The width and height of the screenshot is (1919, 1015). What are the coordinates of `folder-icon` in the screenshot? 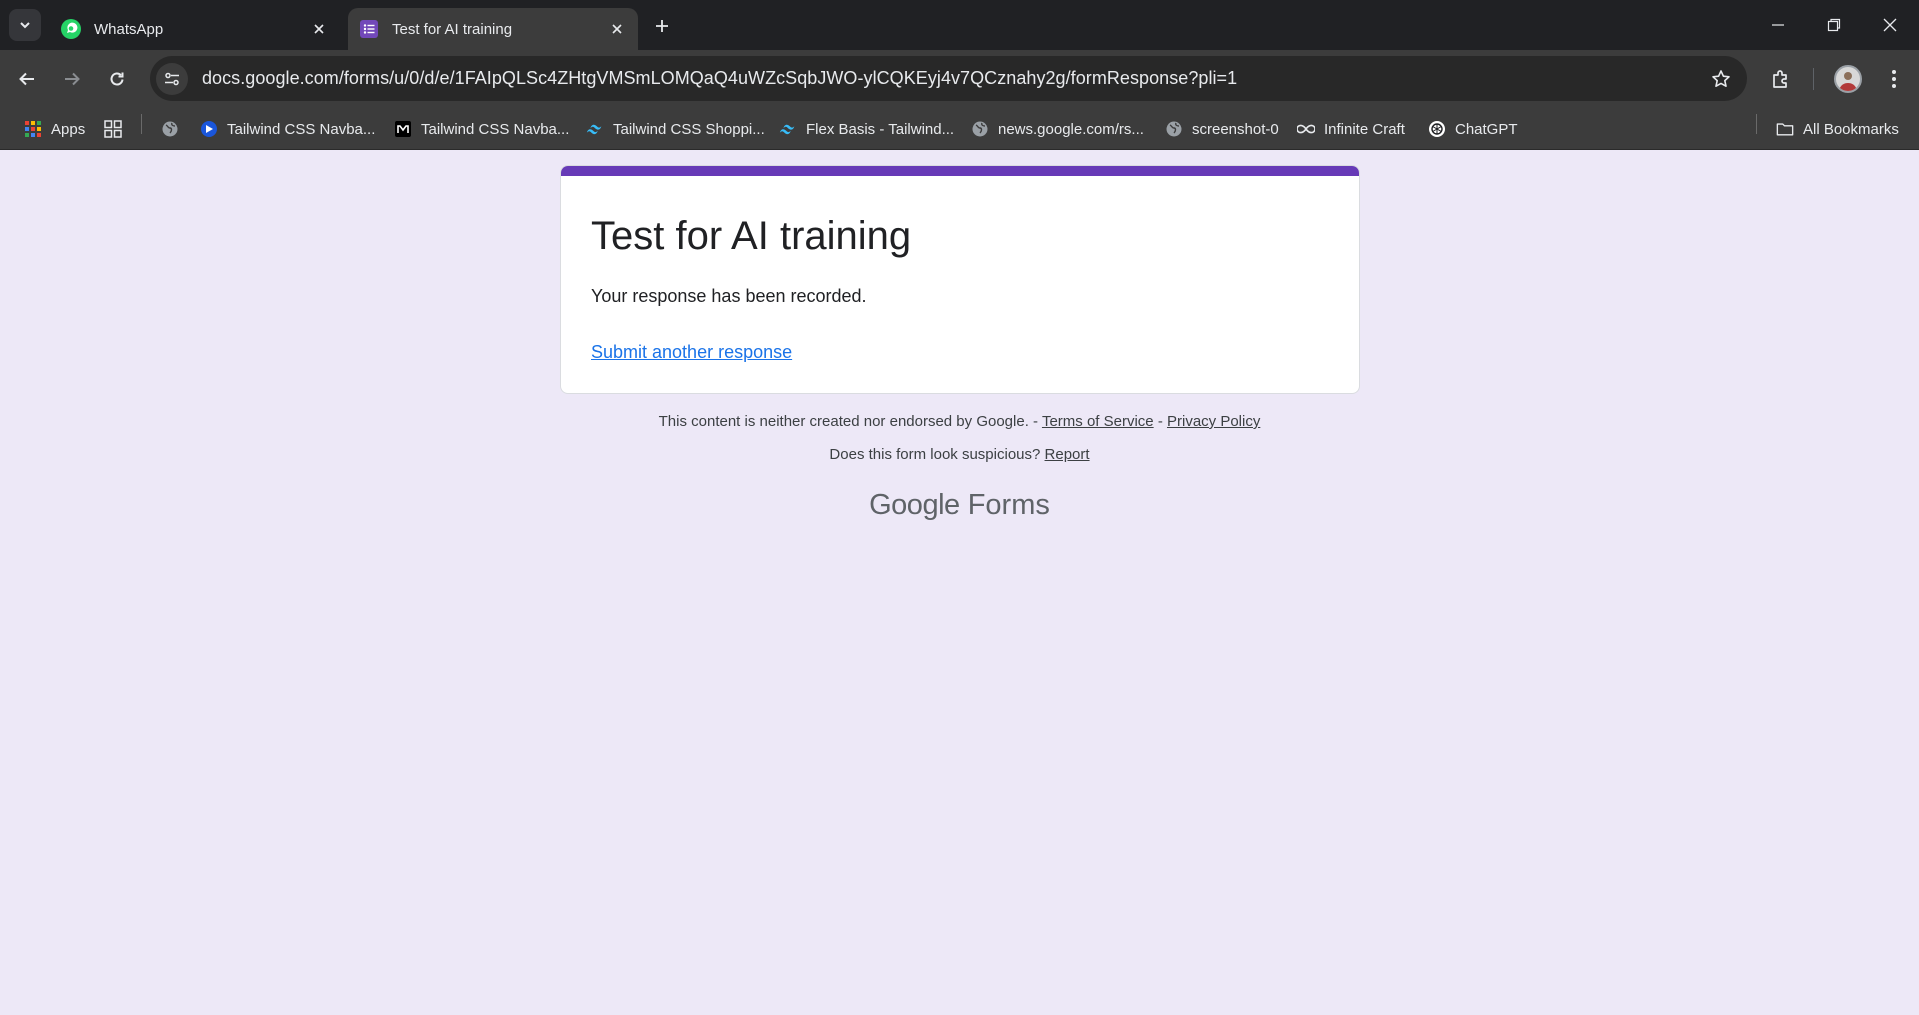 It's located at (1785, 129).